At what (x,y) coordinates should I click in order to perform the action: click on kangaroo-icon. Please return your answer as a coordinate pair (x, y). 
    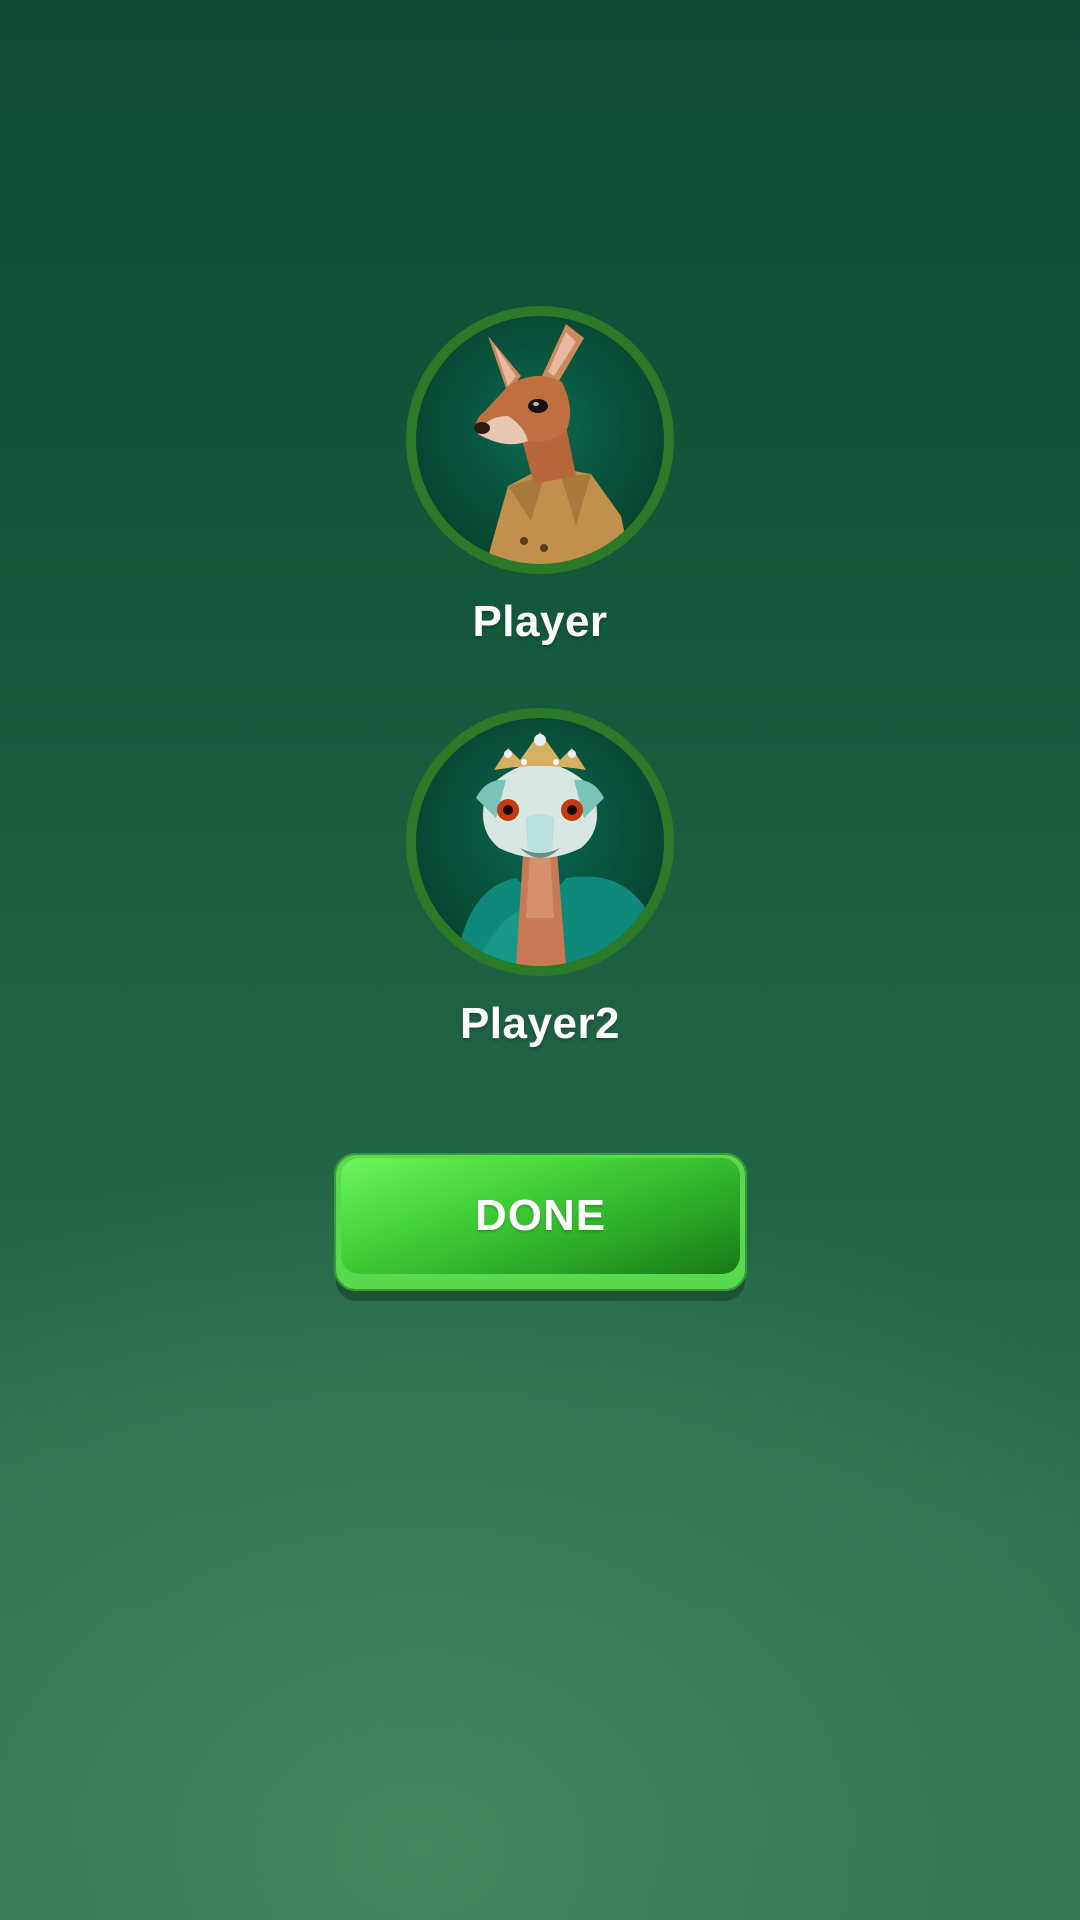
    Looking at the image, I should click on (552, 444).